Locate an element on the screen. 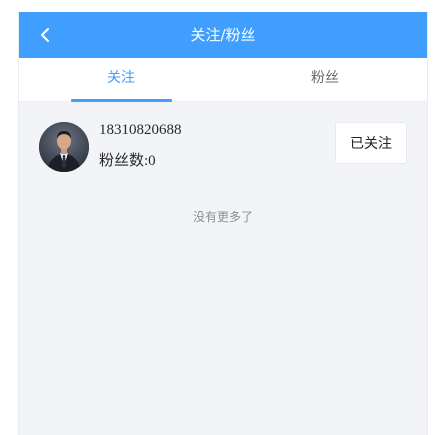 This screenshot has height=435, width=435. fans-count: 粉丝数:0 is located at coordinates (127, 161).